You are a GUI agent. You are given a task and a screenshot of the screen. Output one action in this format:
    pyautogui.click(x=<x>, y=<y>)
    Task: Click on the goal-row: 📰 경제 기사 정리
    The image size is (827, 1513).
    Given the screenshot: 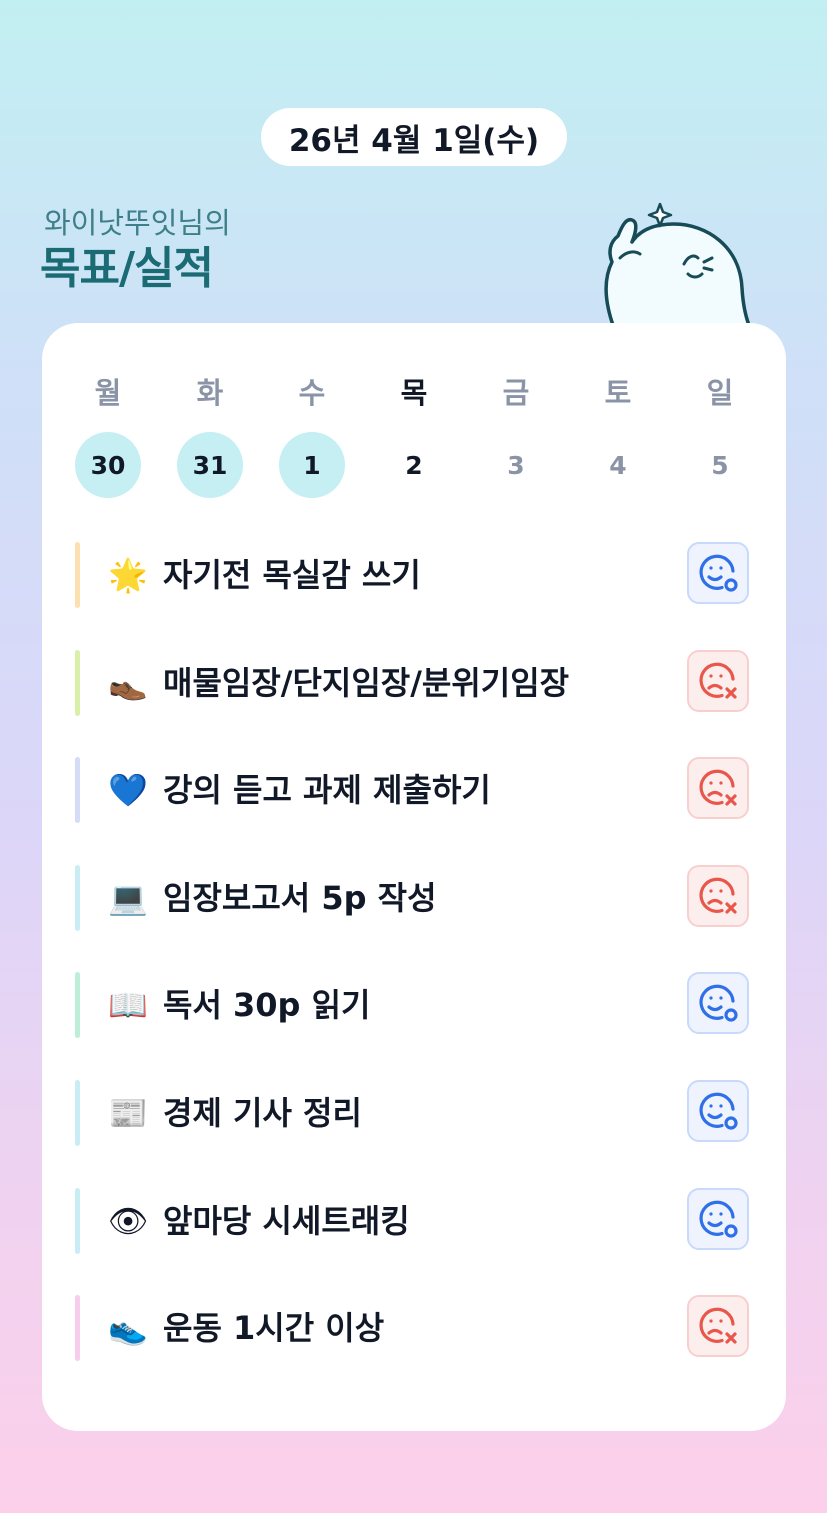 What is the action you would take?
    pyautogui.click(x=415, y=1113)
    